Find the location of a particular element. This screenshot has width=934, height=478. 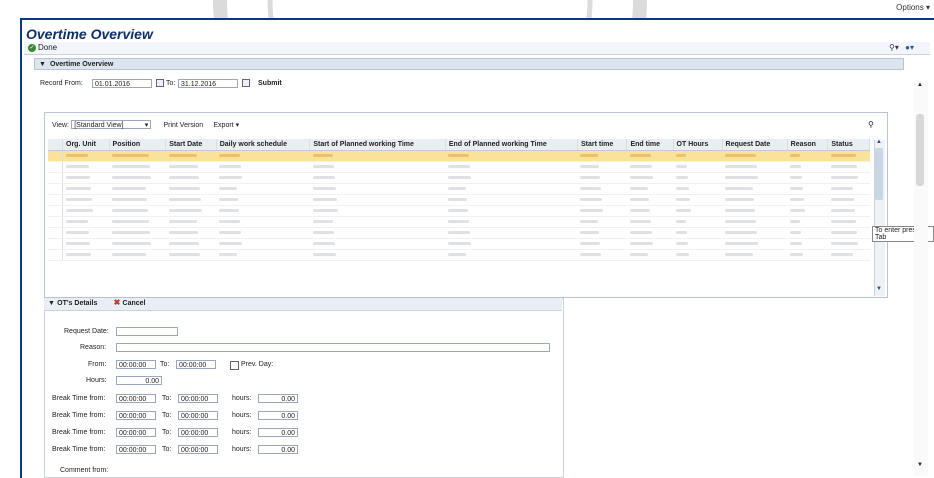

row-selector-header is located at coordinates (55, 145).